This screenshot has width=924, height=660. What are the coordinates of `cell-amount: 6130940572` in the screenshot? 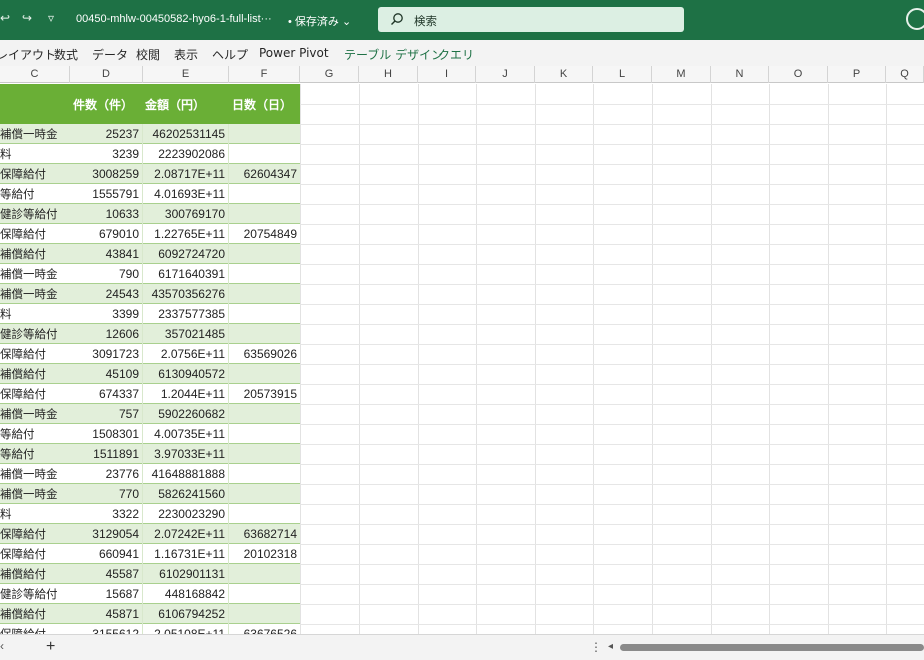 It's located at (186, 374).